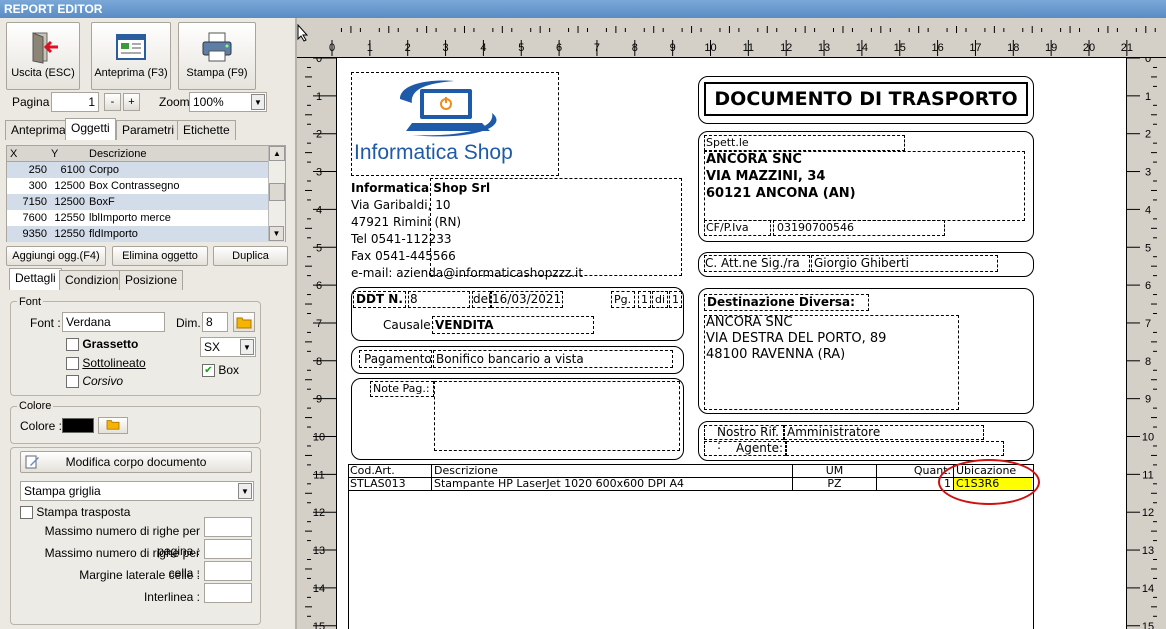  Describe the element at coordinates (228, 102) in the screenshot. I see `zoom-select: 100% ▼` at that location.